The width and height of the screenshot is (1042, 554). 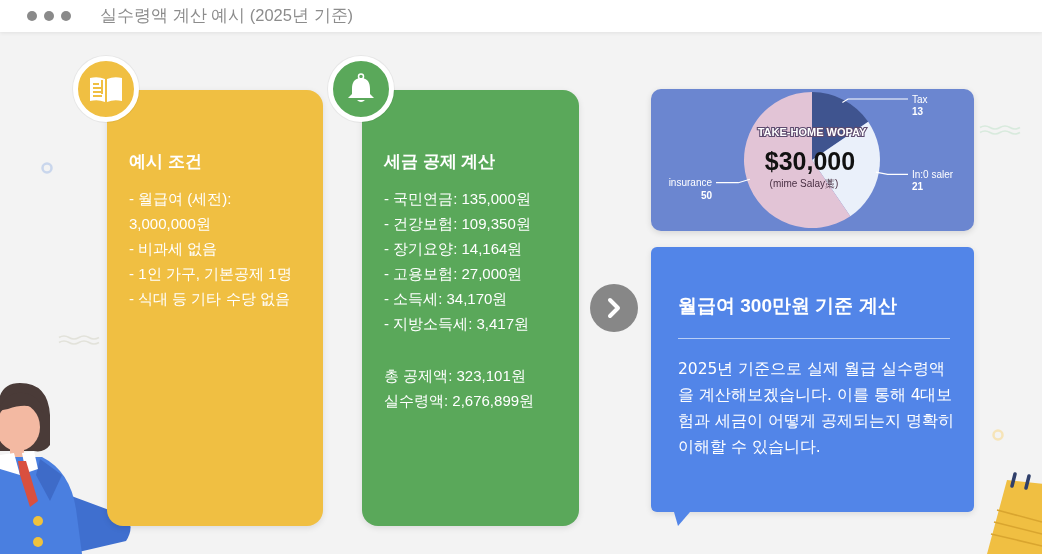 I want to click on list-item: - 비과세 없음, so click(x=174, y=249).